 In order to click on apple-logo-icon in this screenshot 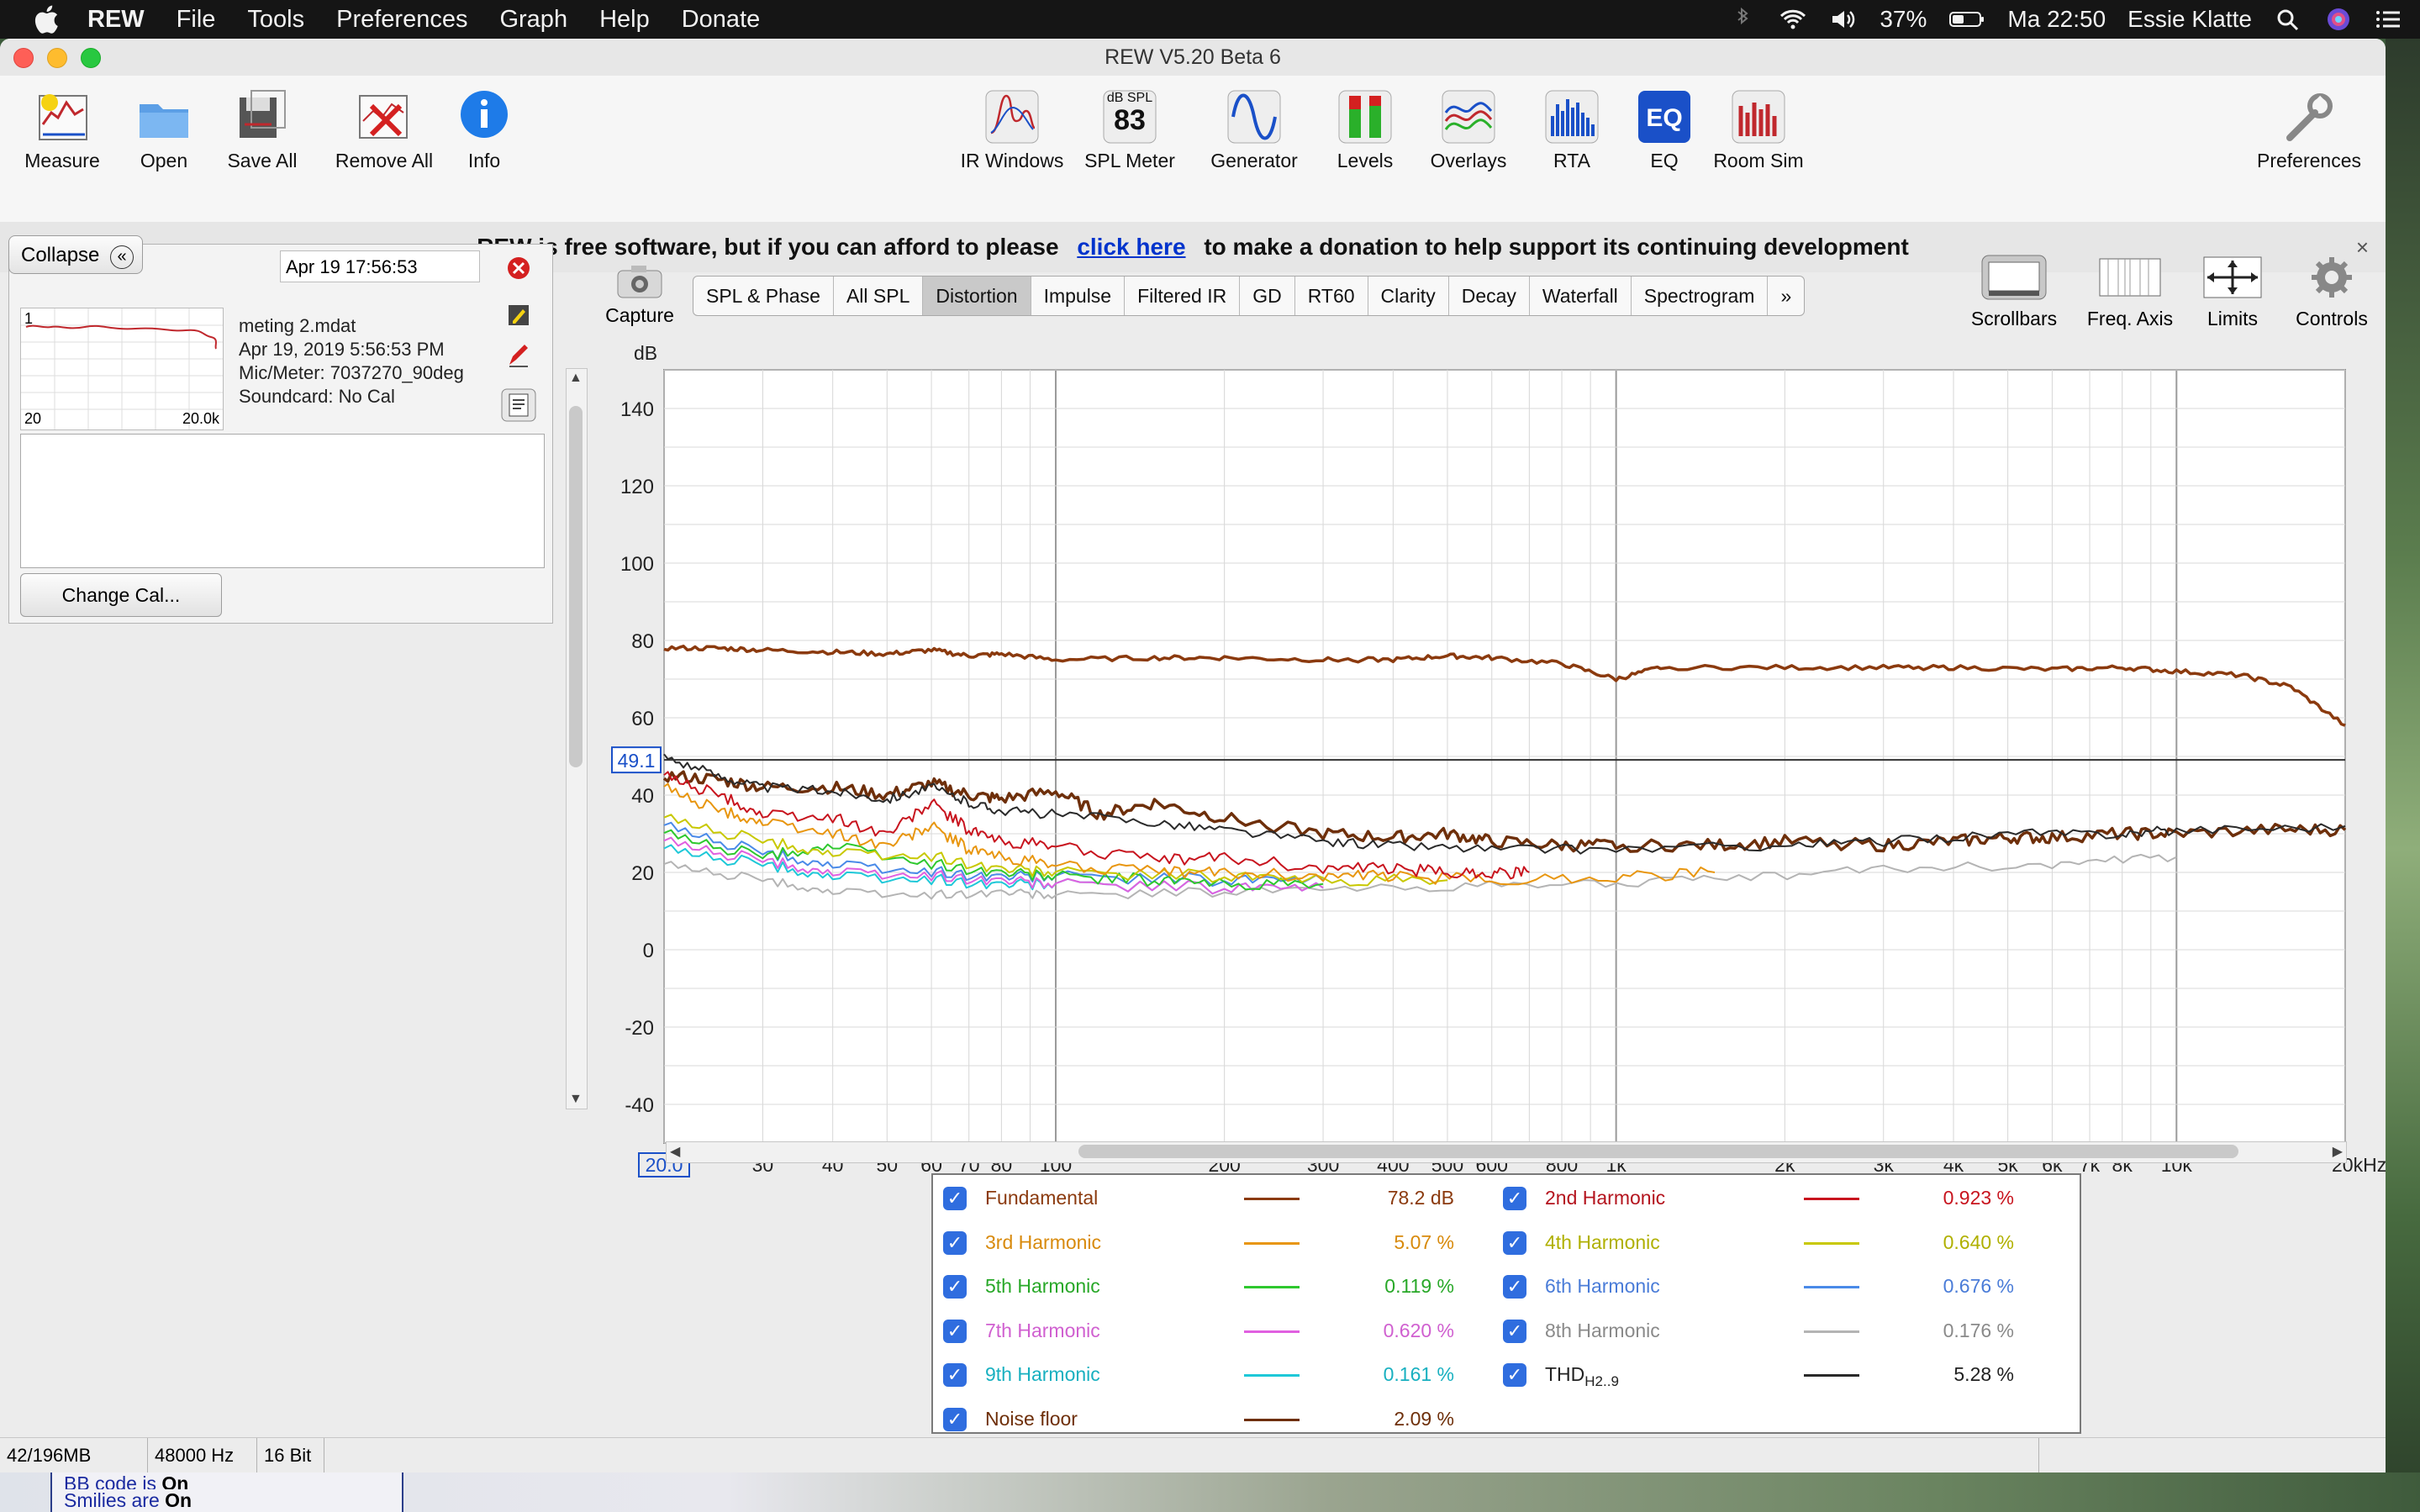, I will do `click(46, 19)`.